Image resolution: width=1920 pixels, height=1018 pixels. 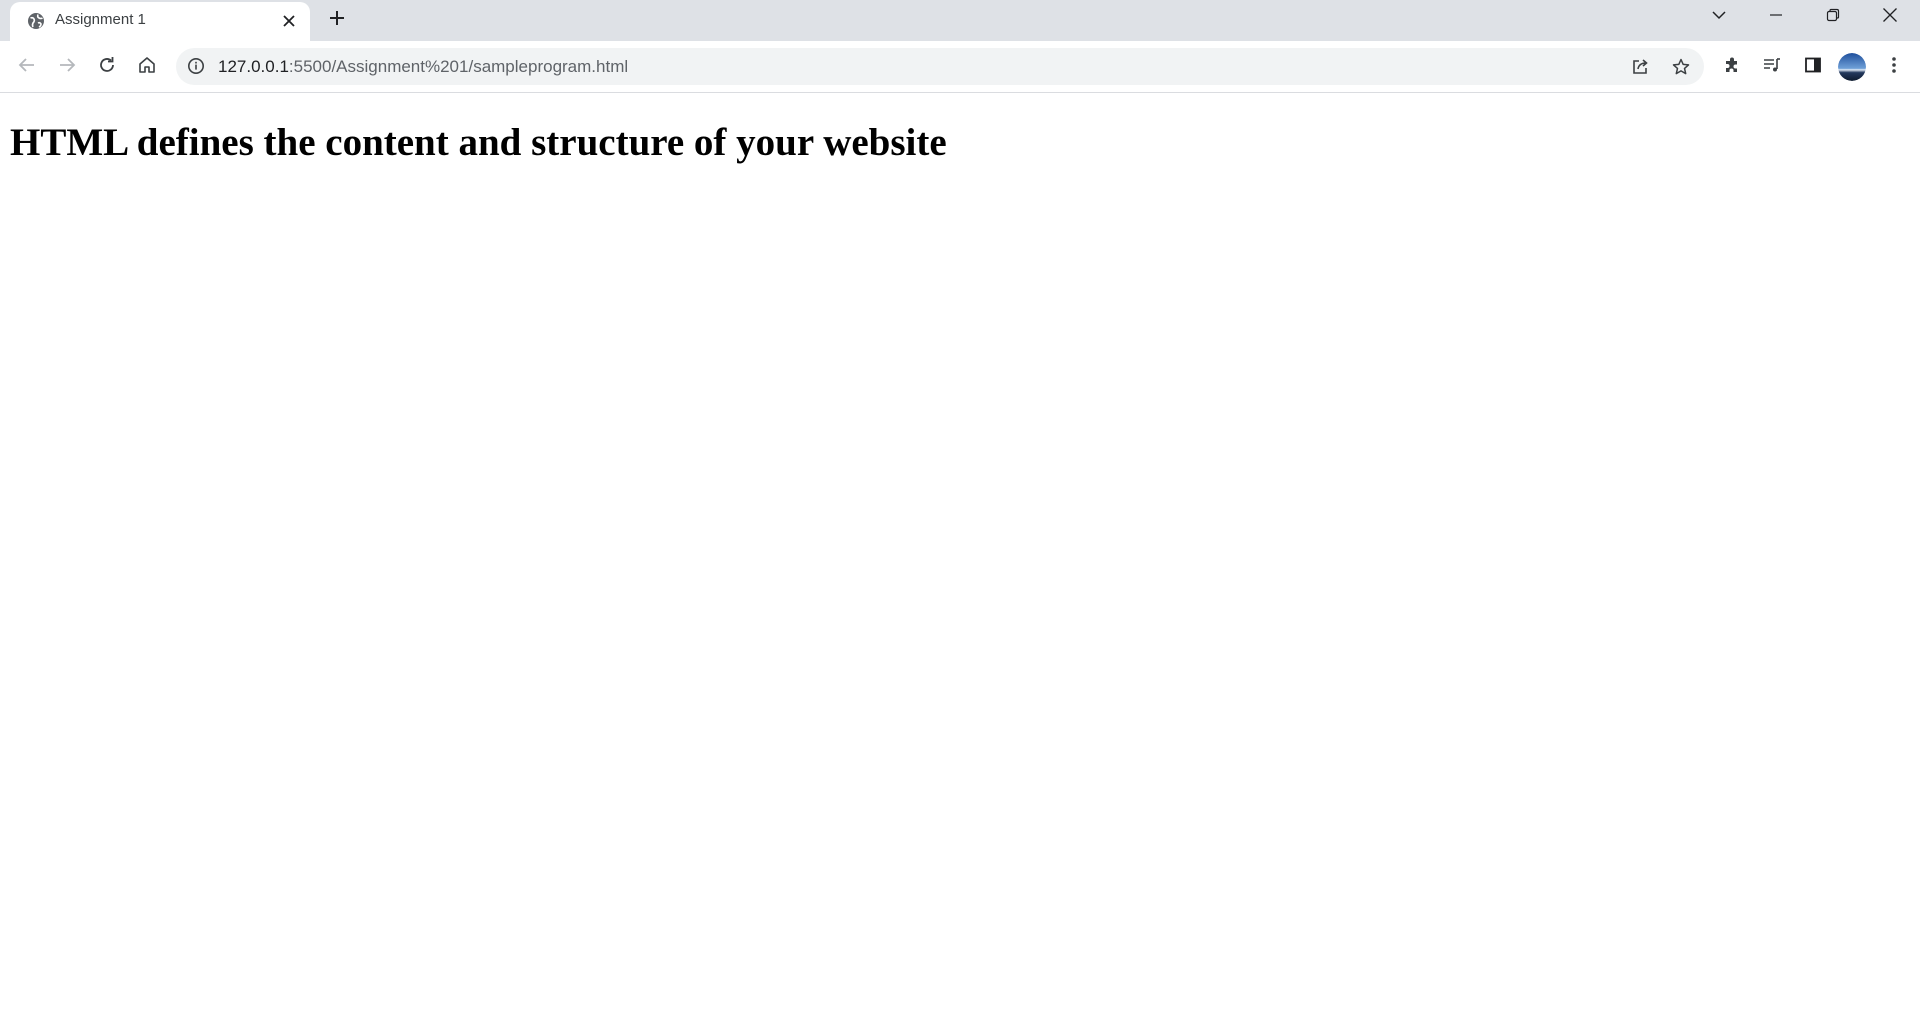 I want to click on minimize-button, so click(x=1776, y=17).